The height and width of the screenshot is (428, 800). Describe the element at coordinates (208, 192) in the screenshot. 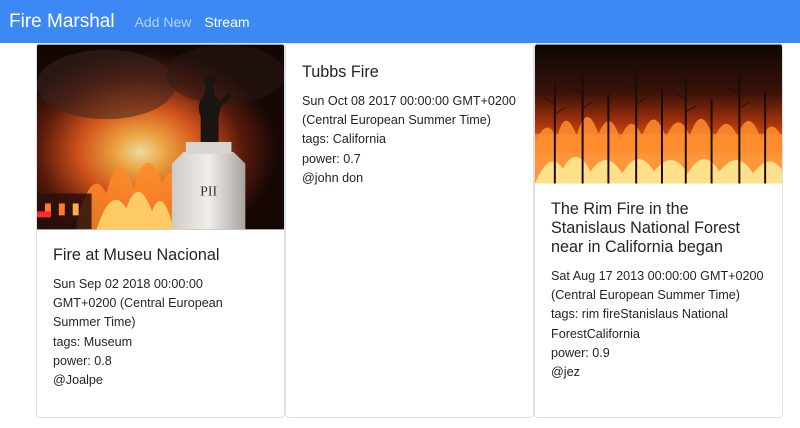

I see `svg-text: PII` at that location.